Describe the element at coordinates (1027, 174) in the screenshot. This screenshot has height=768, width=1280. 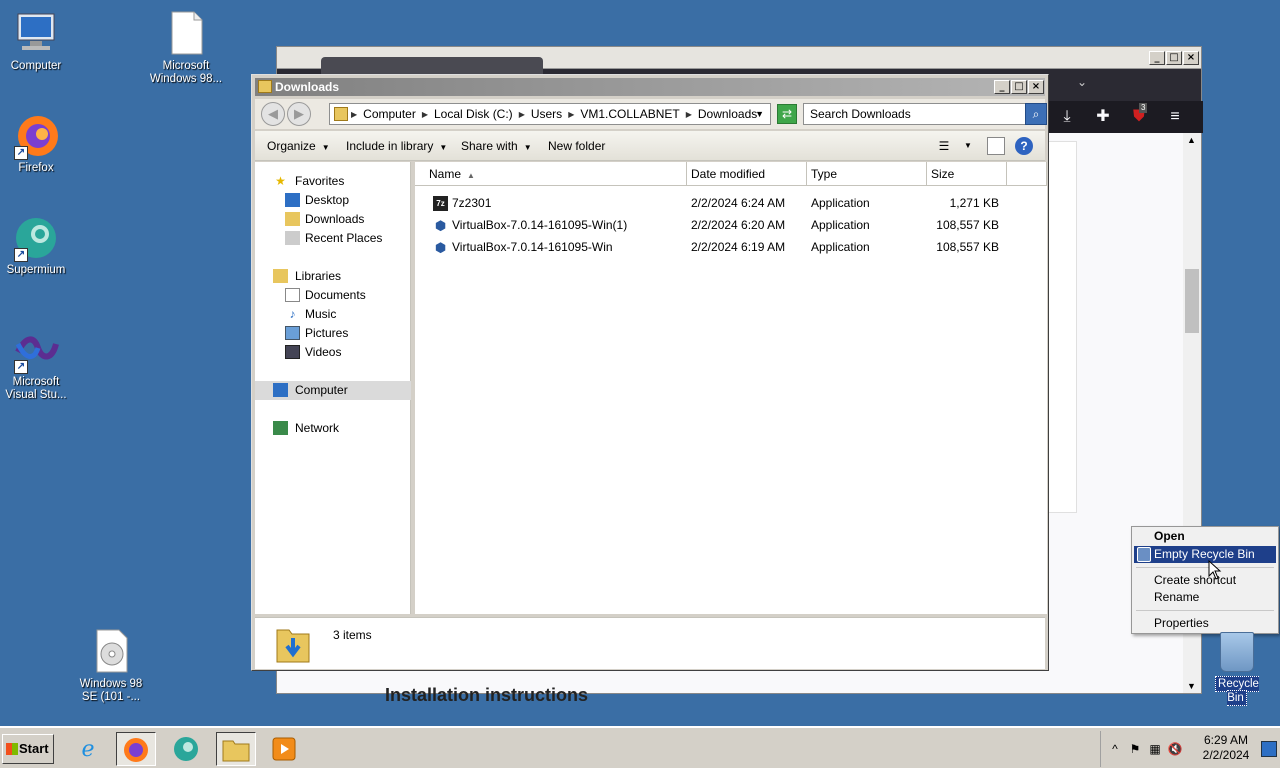
I see `column-header-extra` at that location.